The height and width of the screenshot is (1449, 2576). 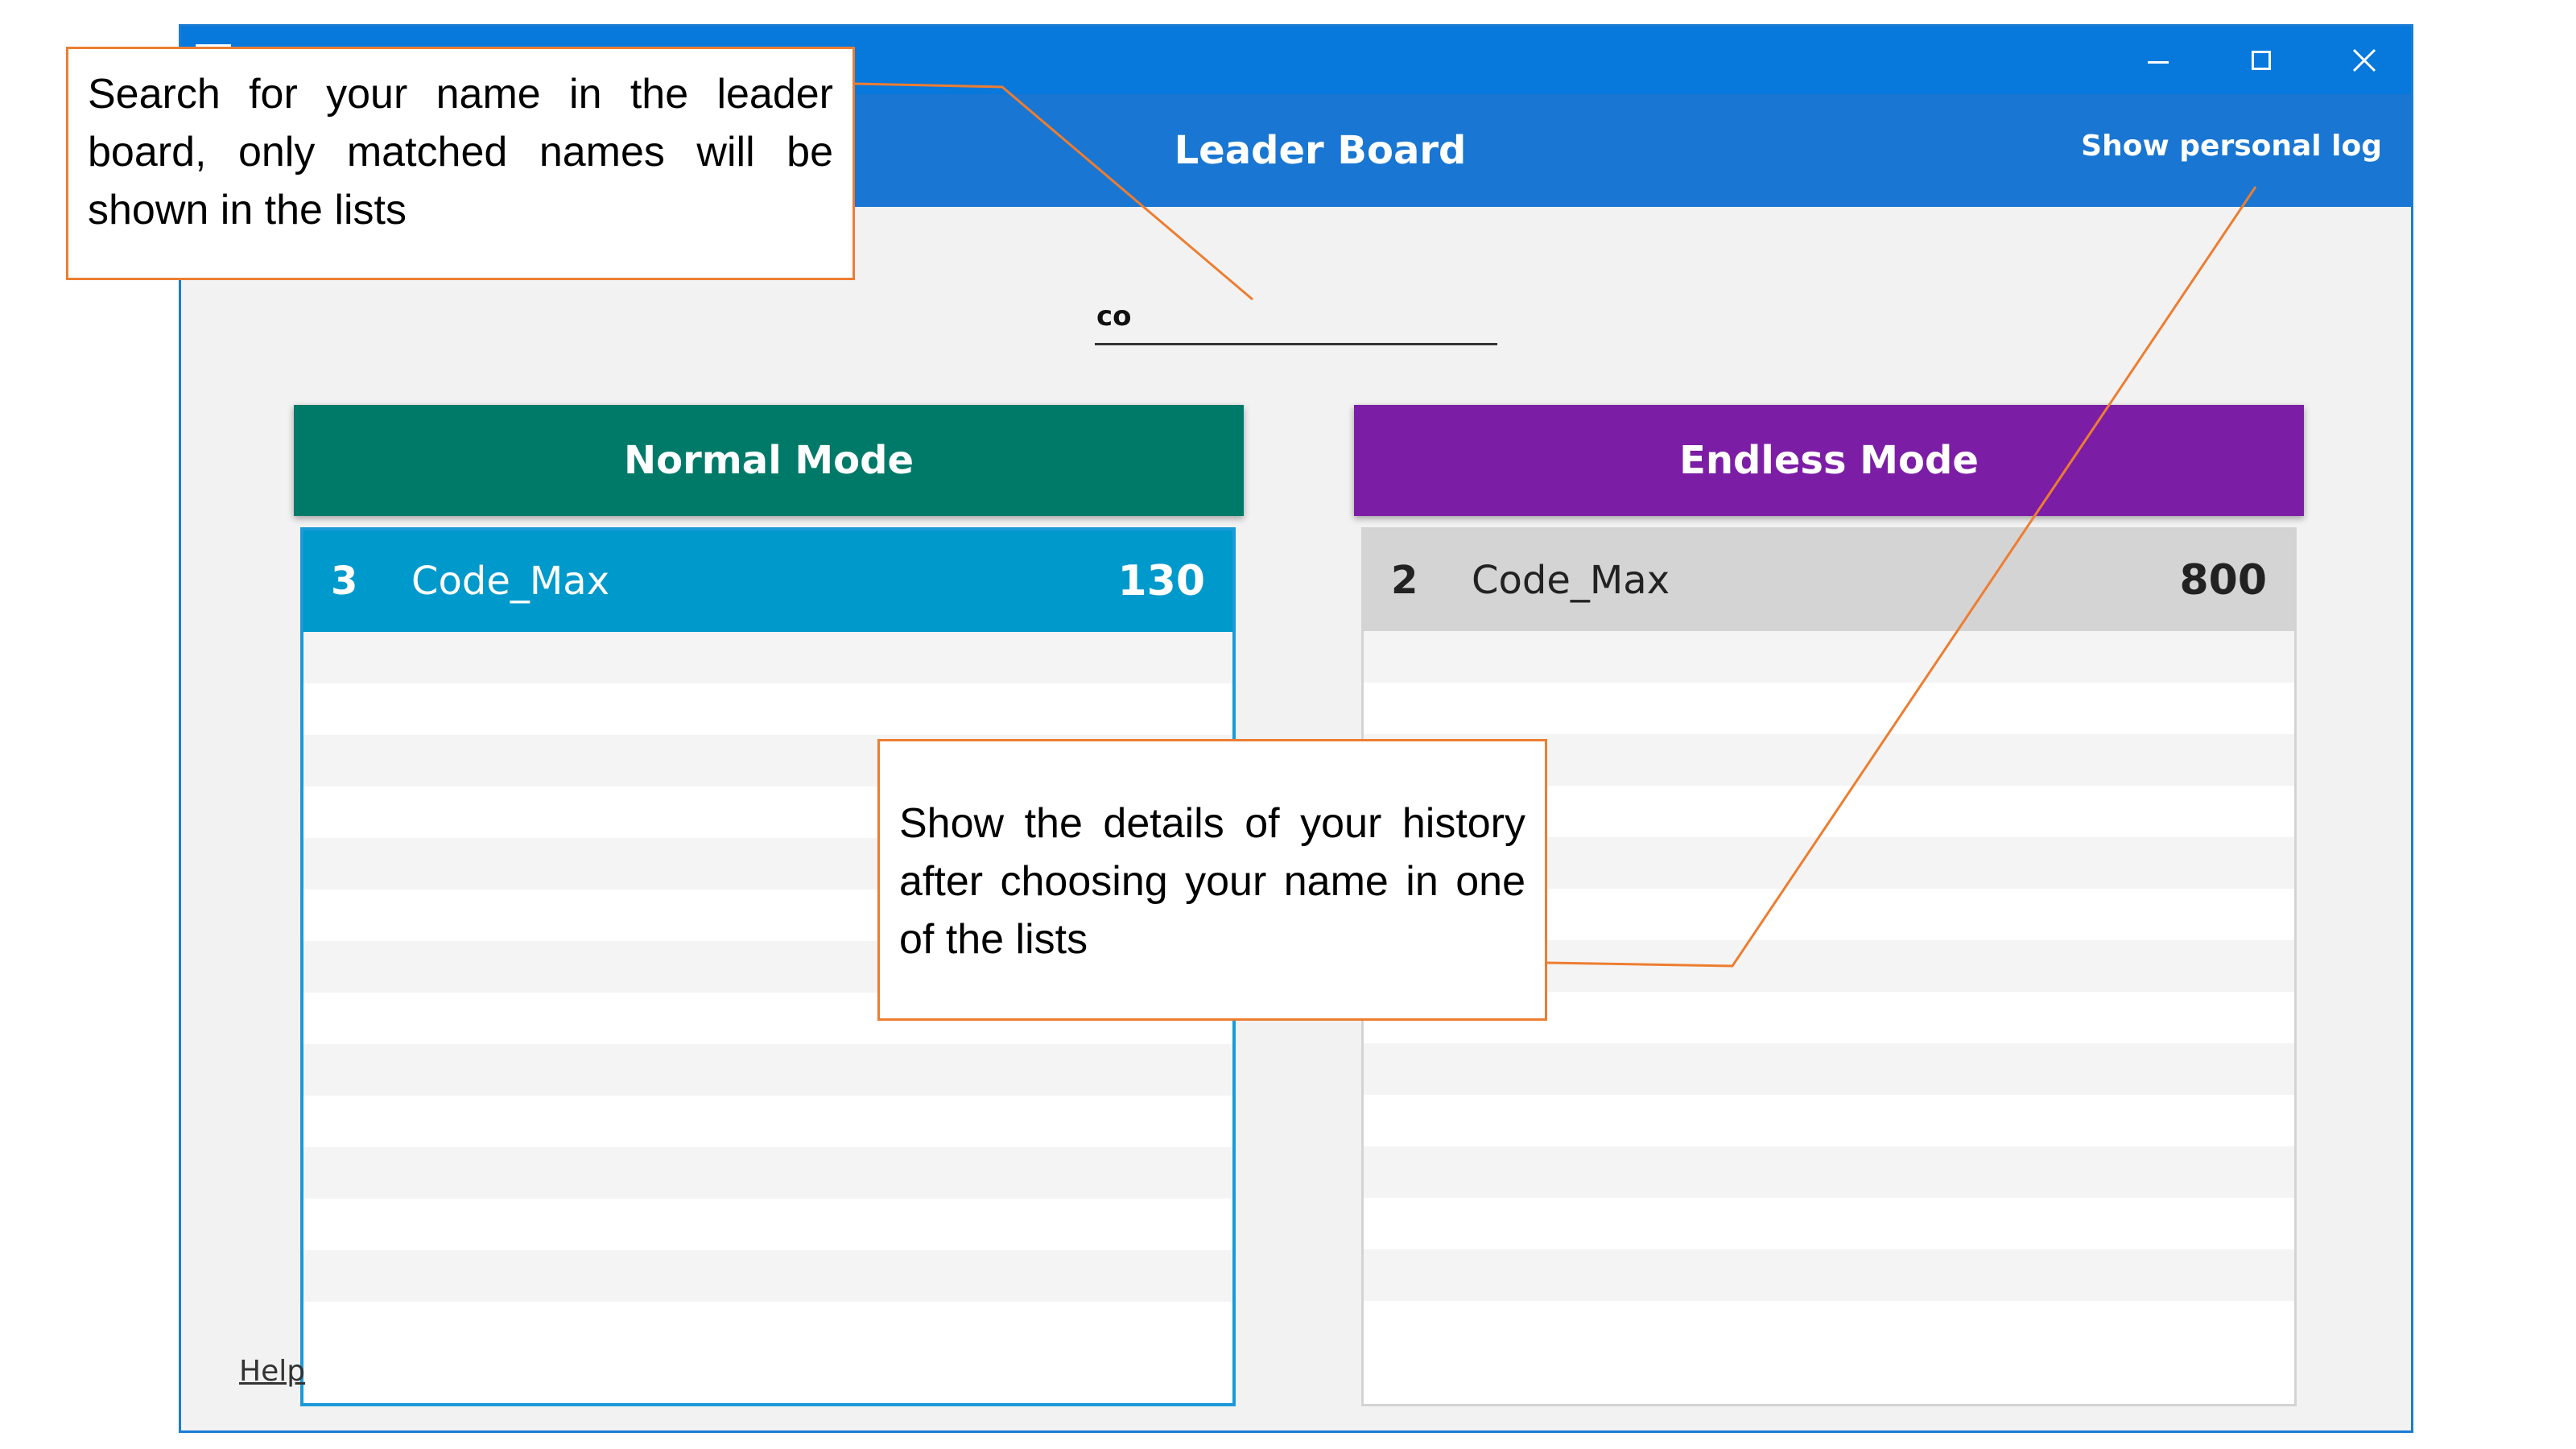 What do you see at coordinates (1161, 581) in the screenshot?
I see `player-score: 130` at bounding box center [1161, 581].